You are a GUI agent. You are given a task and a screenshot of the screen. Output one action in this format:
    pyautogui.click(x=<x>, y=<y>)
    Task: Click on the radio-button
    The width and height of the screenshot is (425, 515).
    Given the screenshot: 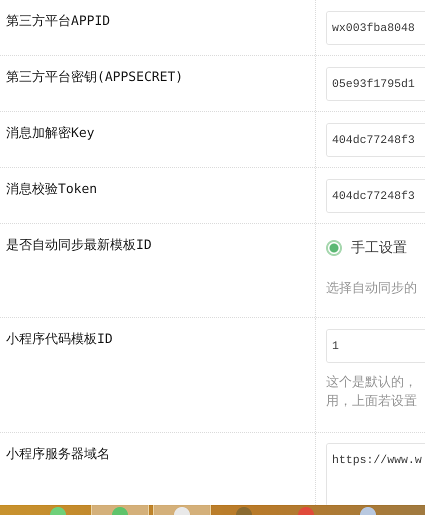 What is the action you would take?
    pyautogui.click(x=334, y=248)
    